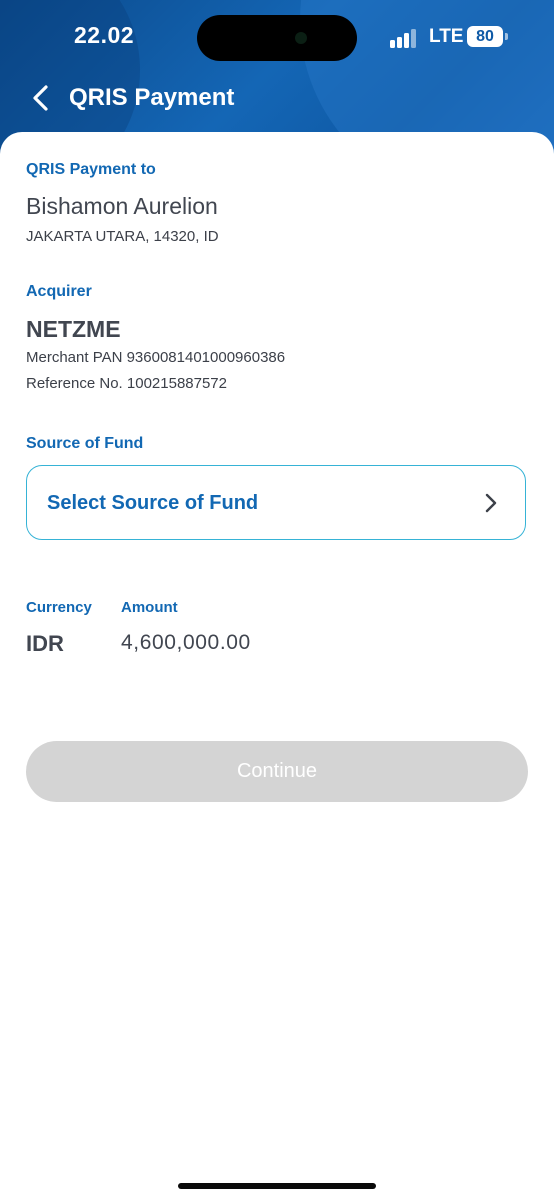  What do you see at coordinates (277, 771) in the screenshot?
I see `continue-button: Continue` at bounding box center [277, 771].